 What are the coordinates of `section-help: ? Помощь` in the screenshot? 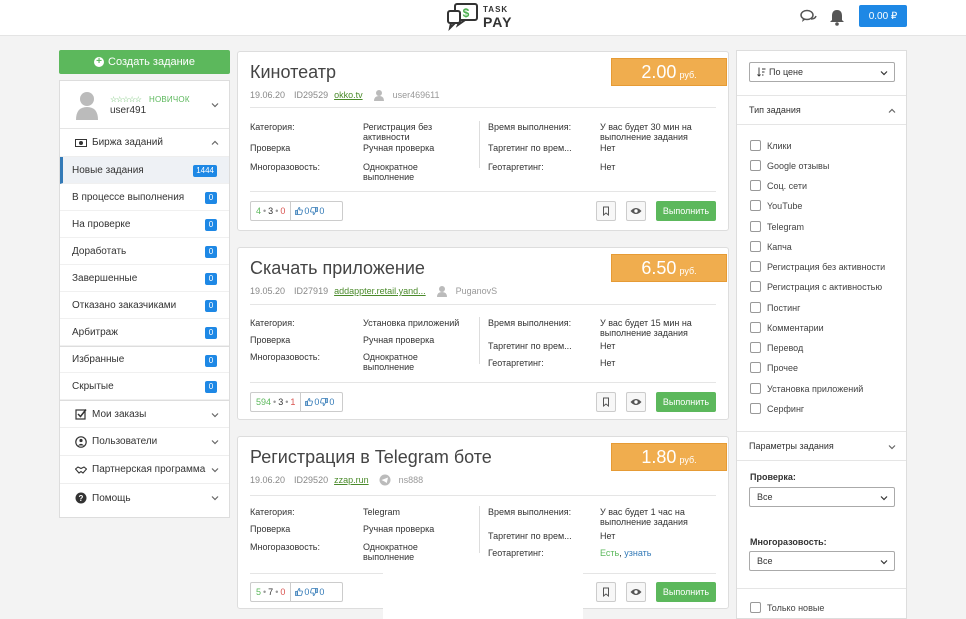 It's located at (144, 498).